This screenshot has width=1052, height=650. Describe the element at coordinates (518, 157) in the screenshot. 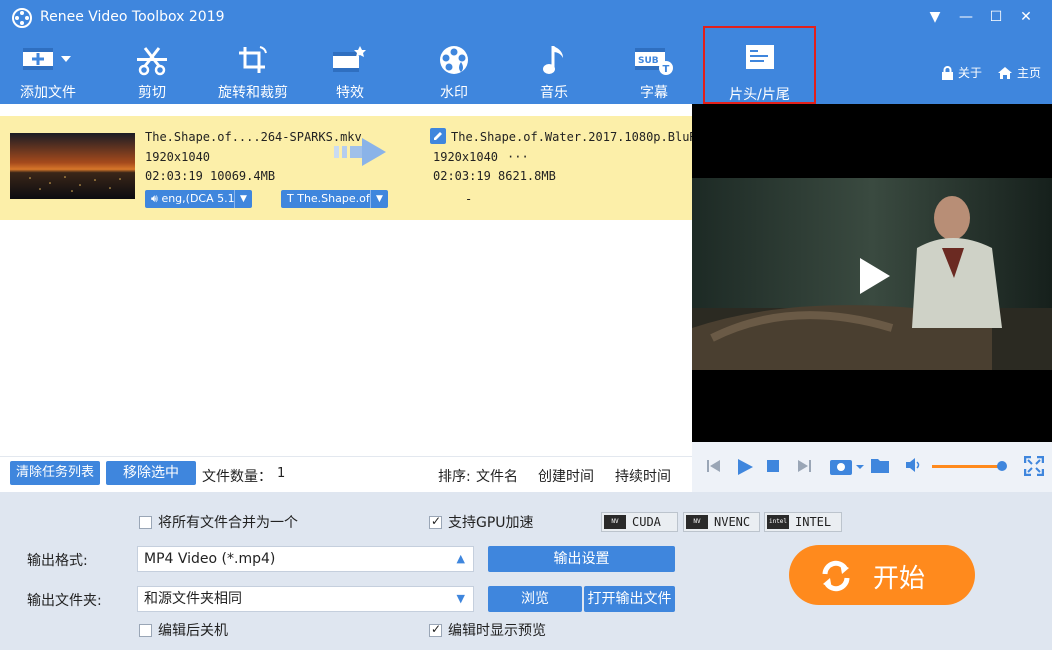

I see `output-more-button: ···` at that location.